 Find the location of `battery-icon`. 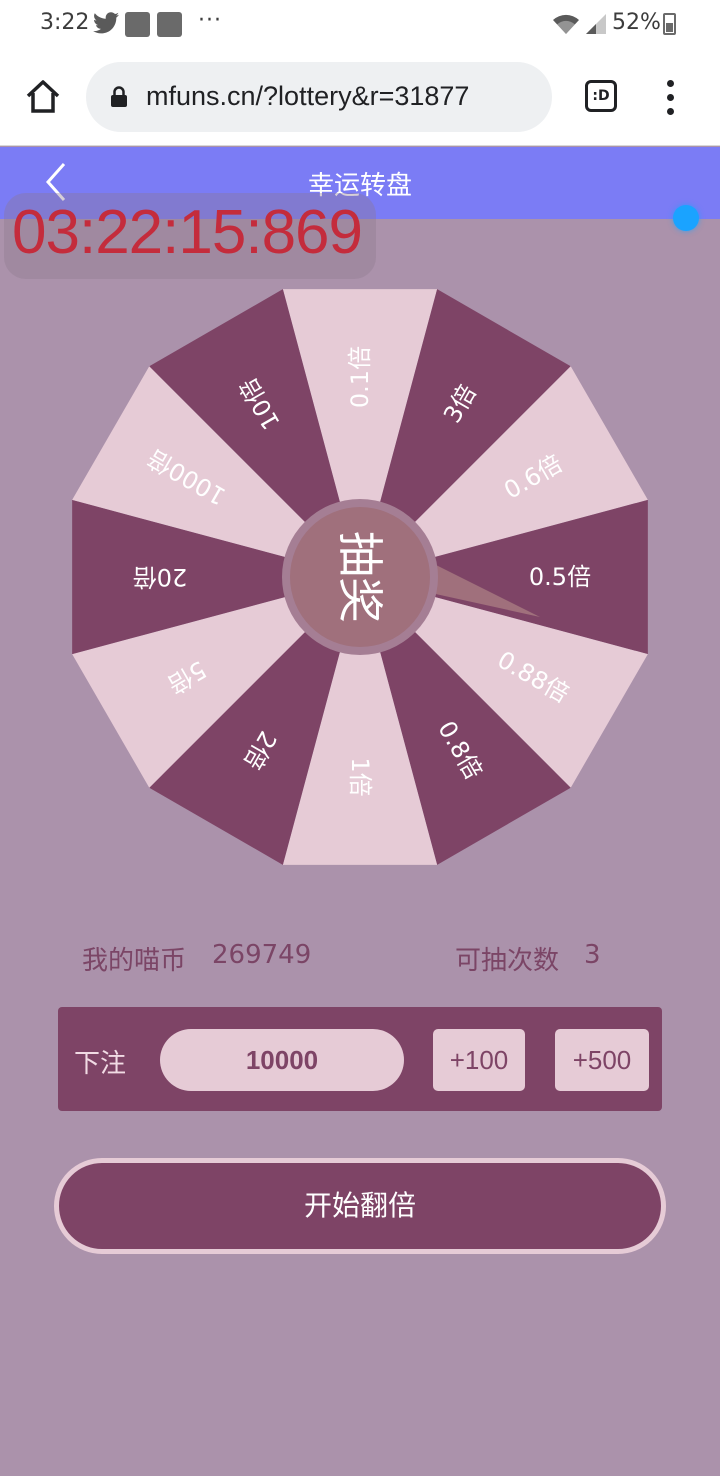

battery-icon is located at coordinates (669, 24).